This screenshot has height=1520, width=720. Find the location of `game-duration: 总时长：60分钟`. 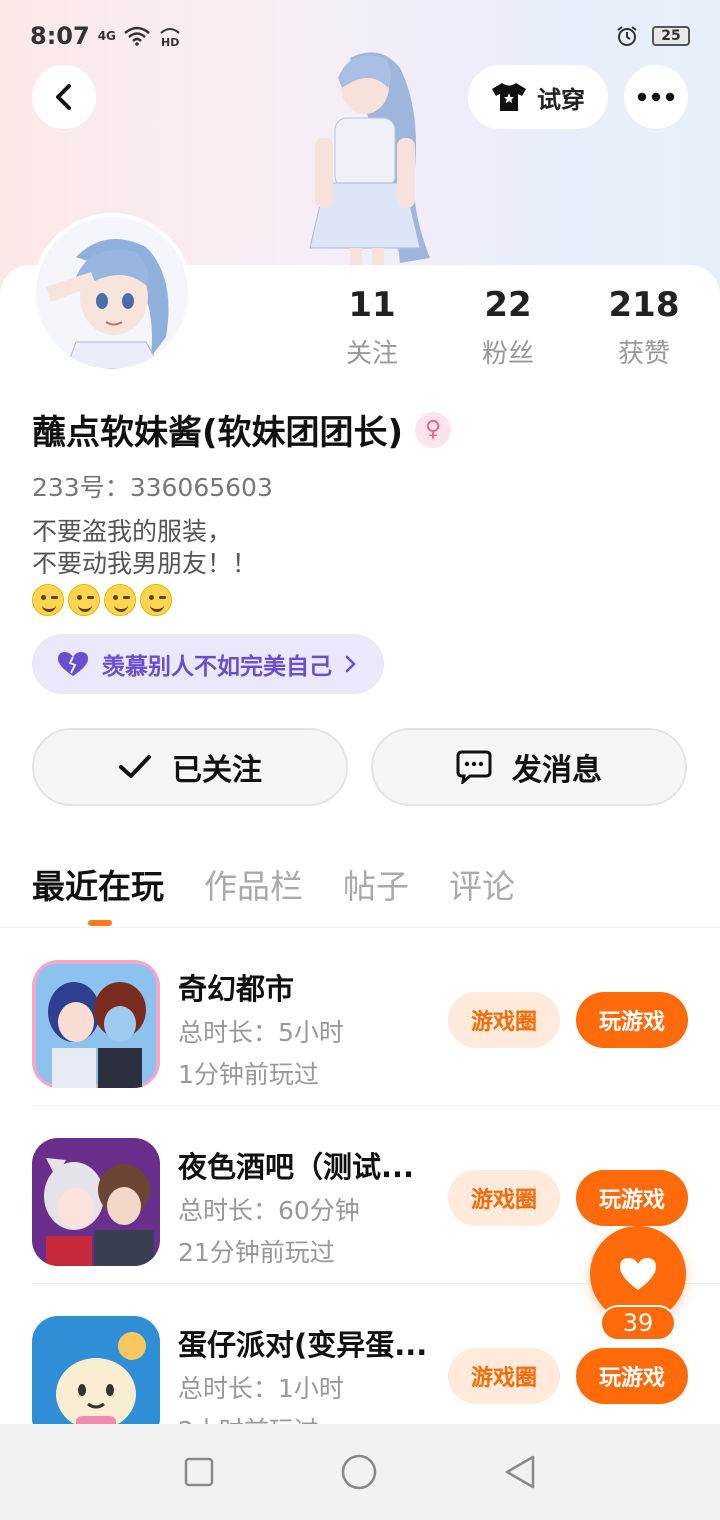

game-duration: 总时长：60分钟 is located at coordinates (269, 1210).